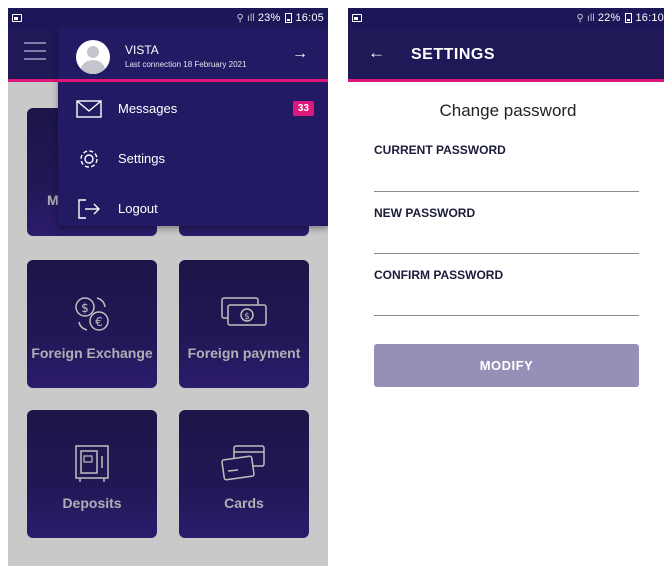 This screenshot has width=664, height=566. Describe the element at coordinates (506, 303) in the screenshot. I see `confirm-password-field` at that location.